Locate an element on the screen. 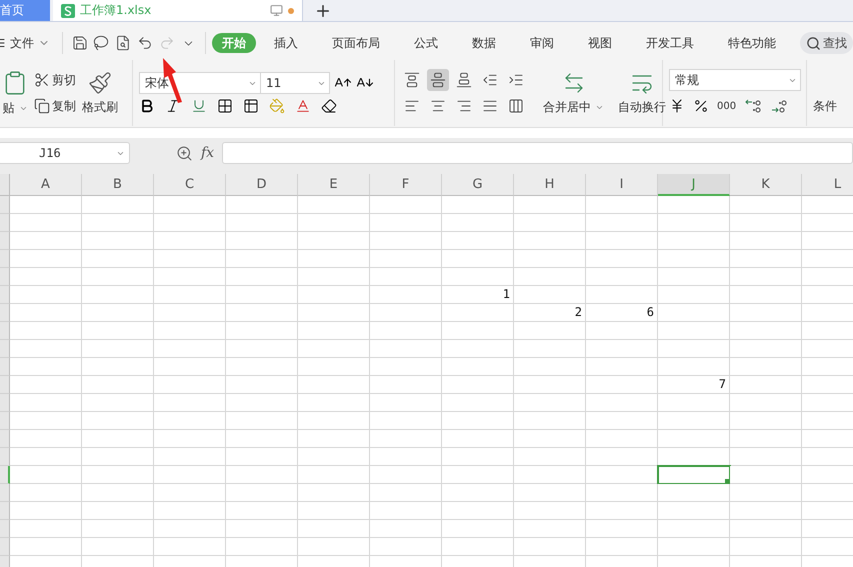 This screenshot has height=567, width=853. thousands-separator-button: 000 is located at coordinates (726, 106).